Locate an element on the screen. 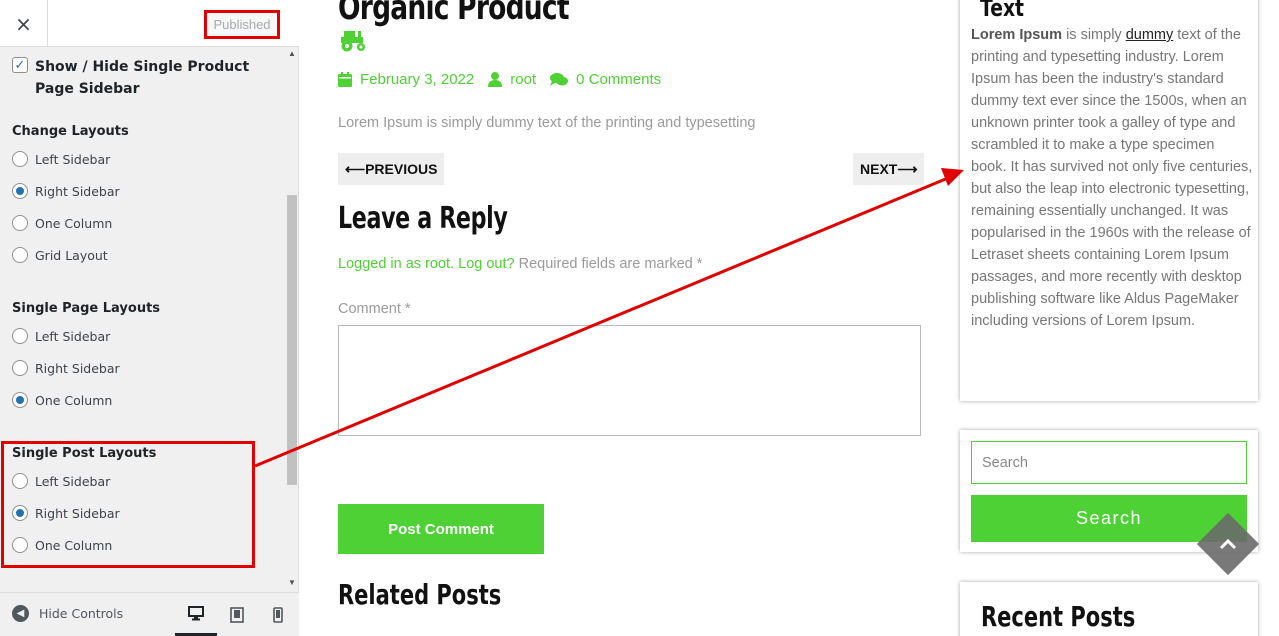  tractor-icon is located at coordinates (353, 42).